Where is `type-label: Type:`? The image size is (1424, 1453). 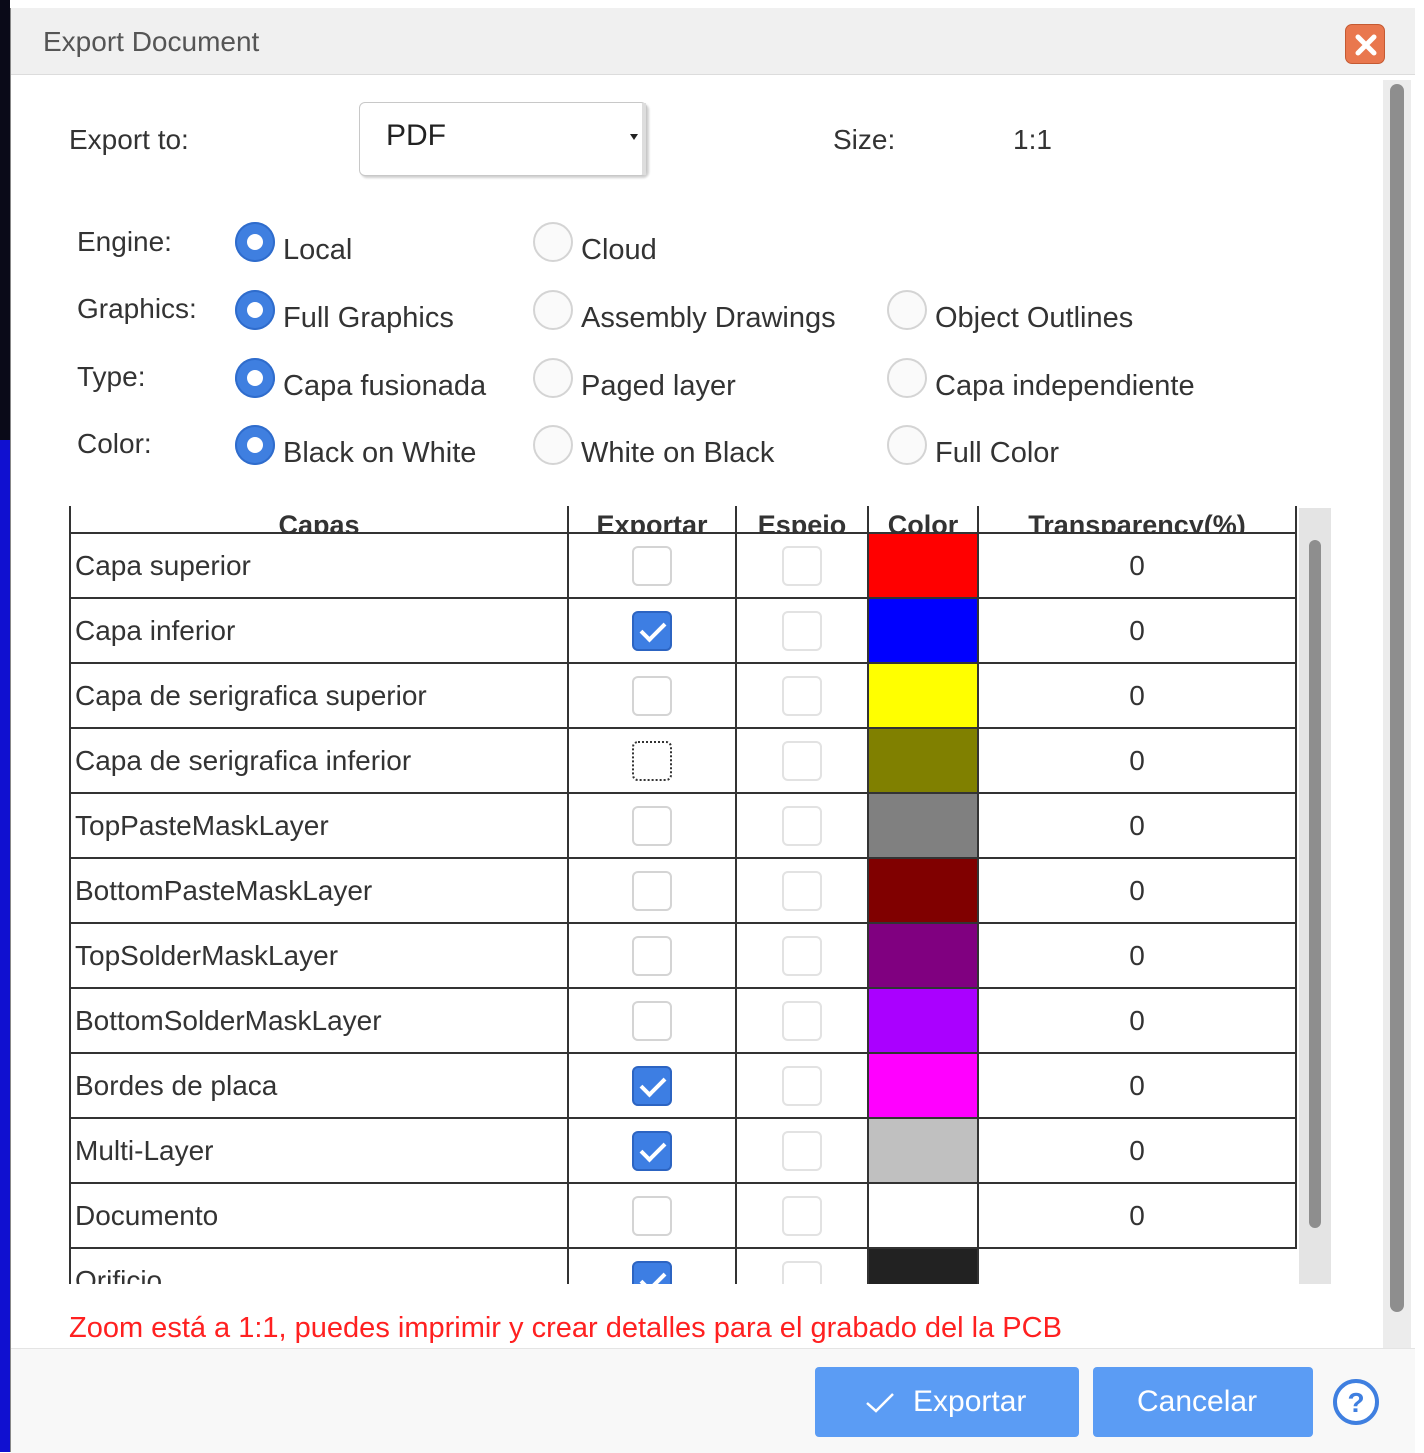 type-label: Type: is located at coordinates (111, 376).